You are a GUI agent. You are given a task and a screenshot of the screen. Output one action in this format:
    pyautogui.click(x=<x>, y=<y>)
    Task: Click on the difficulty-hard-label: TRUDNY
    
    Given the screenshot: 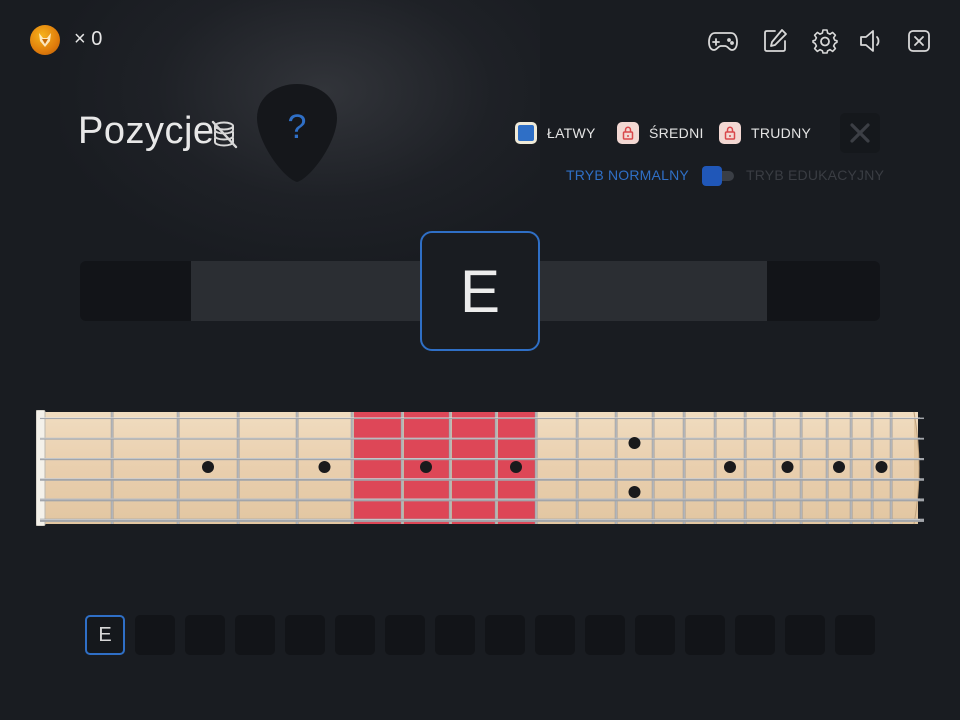 What is the action you would take?
    pyautogui.click(x=781, y=133)
    